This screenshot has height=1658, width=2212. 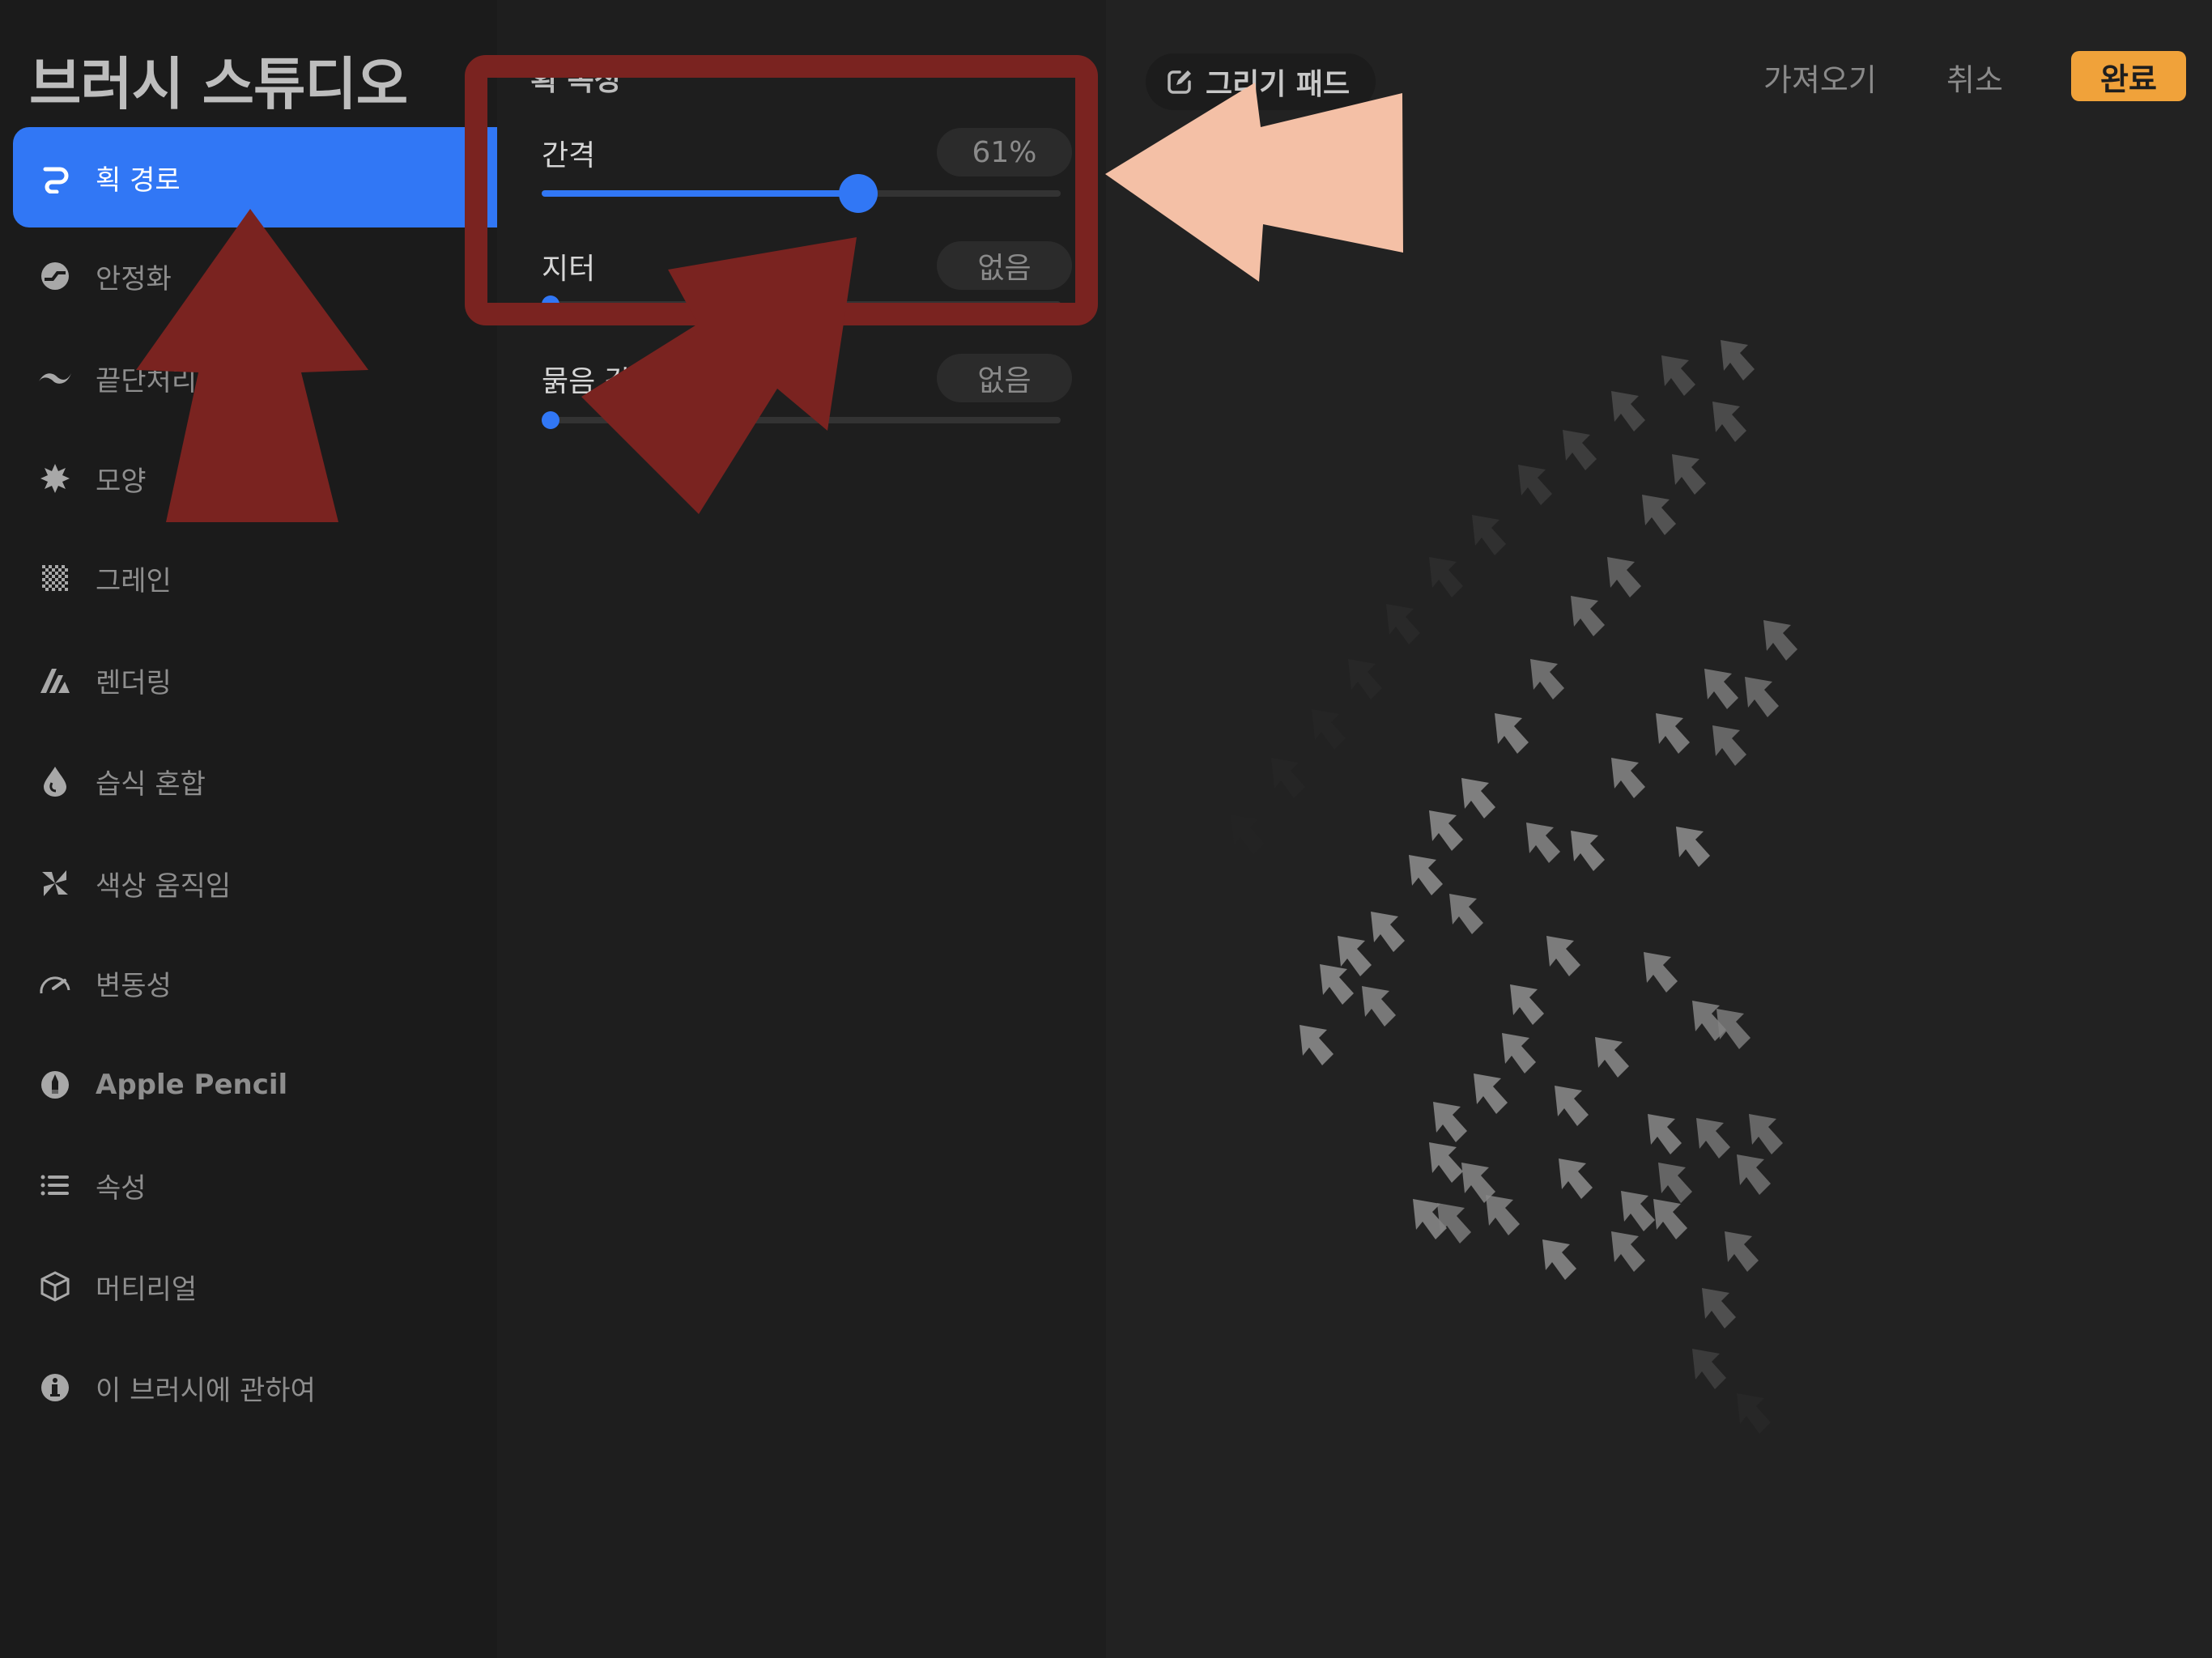 I want to click on spacing-slider-thumb, so click(x=859, y=193).